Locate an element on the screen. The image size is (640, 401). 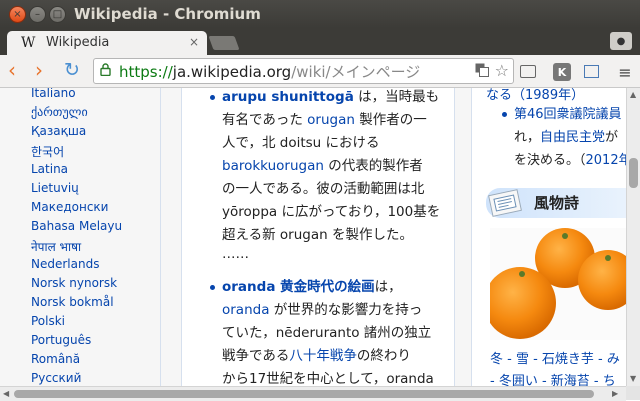
lang-link: 한국어 is located at coordinates (47, 151).